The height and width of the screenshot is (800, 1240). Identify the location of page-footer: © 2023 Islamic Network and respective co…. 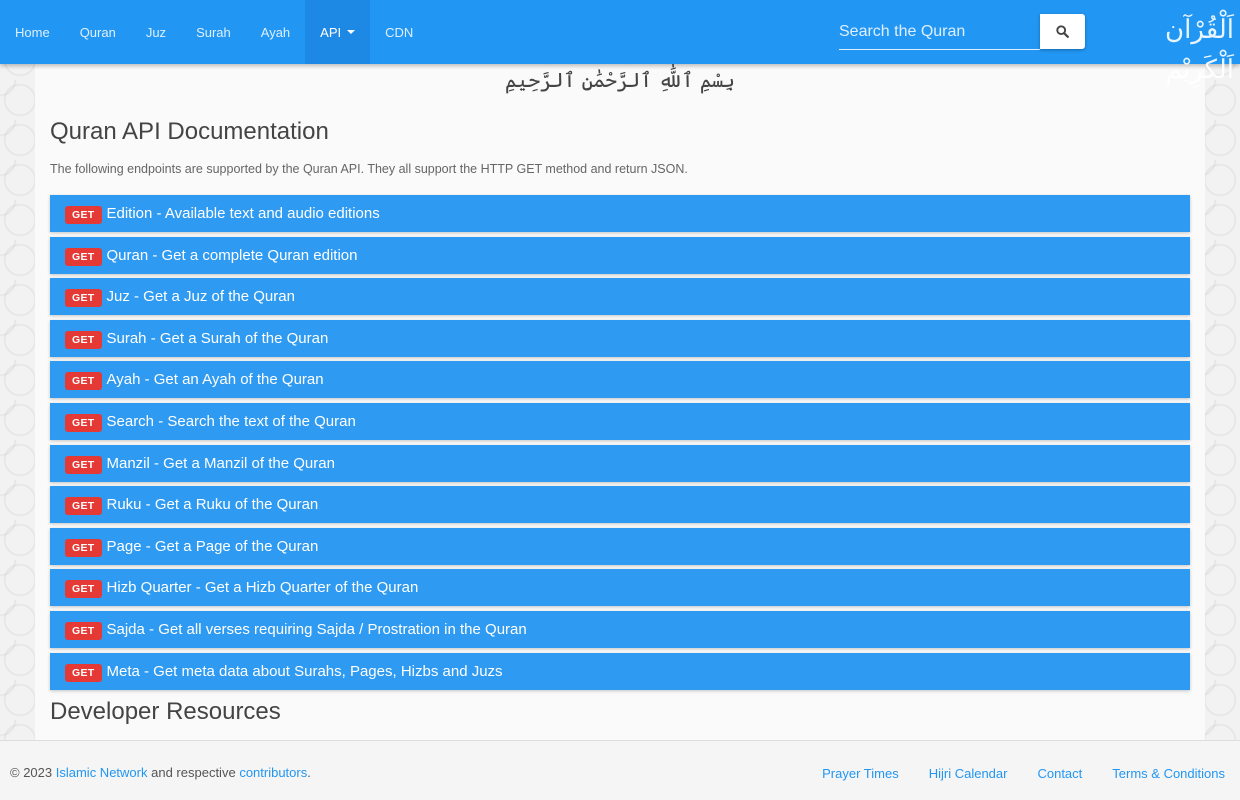
(620, 770).